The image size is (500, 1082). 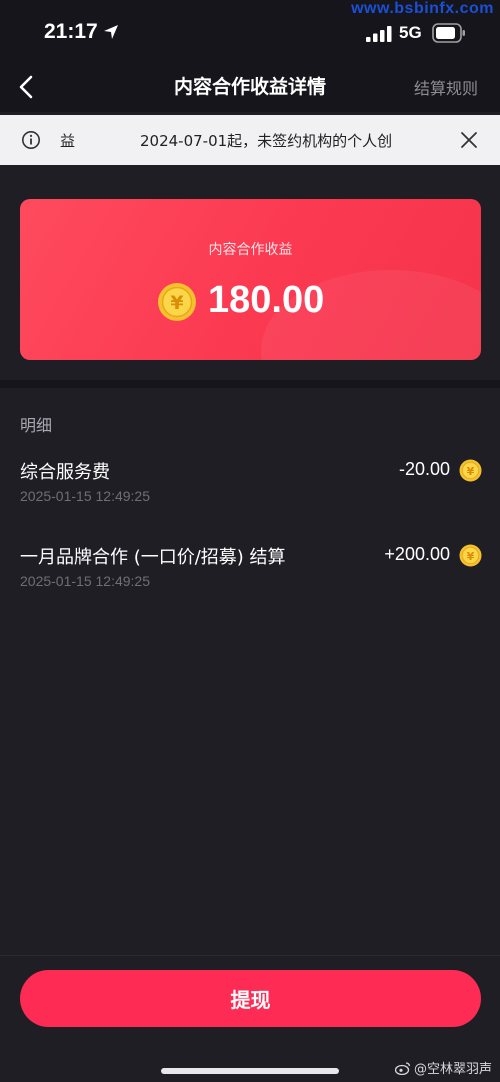 I want to click on nav-header: 内容合作收益详情 结算规则, so click(x=250, y=87).